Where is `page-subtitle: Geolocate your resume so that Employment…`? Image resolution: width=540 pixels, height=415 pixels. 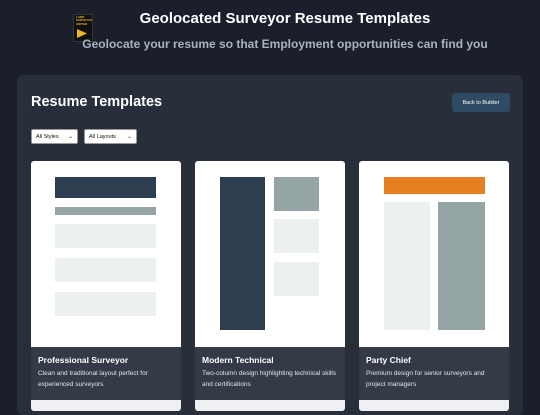 page-subtitle: Geolocate your resume so that Employment… is located at coordinates (285, 44).